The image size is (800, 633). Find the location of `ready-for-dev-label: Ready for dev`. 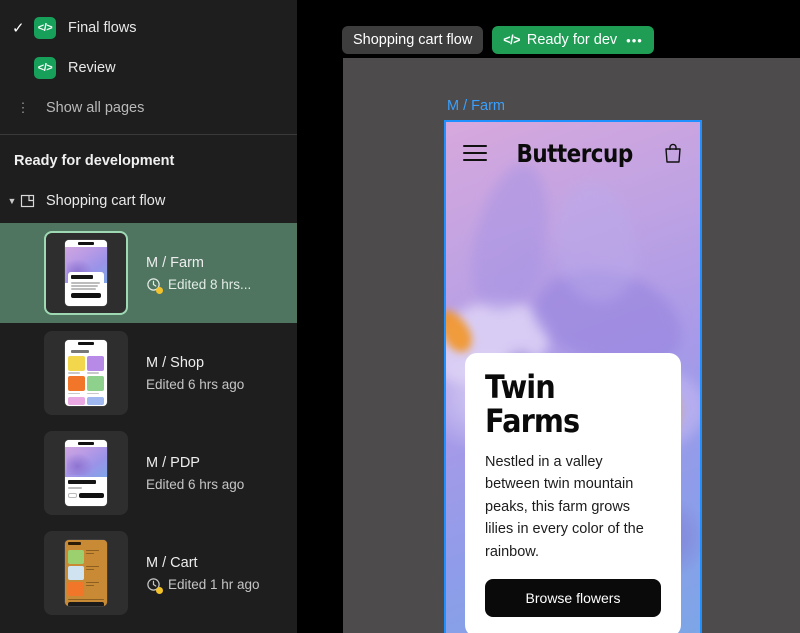

ready-for-dev-label: Ready for dev is located at coordinates (572, 40).